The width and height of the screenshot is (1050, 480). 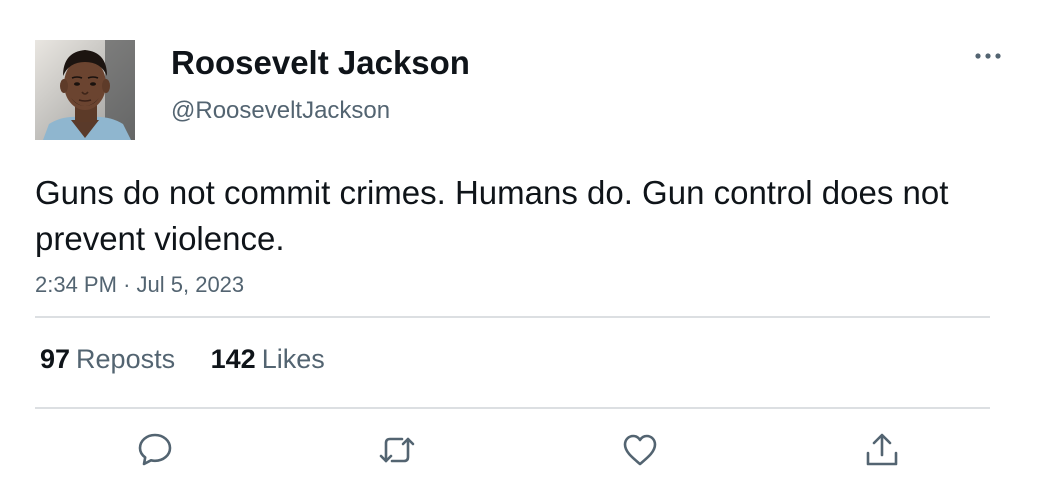 I want to click on reposts-count: 97, so click(x=55, y=359).